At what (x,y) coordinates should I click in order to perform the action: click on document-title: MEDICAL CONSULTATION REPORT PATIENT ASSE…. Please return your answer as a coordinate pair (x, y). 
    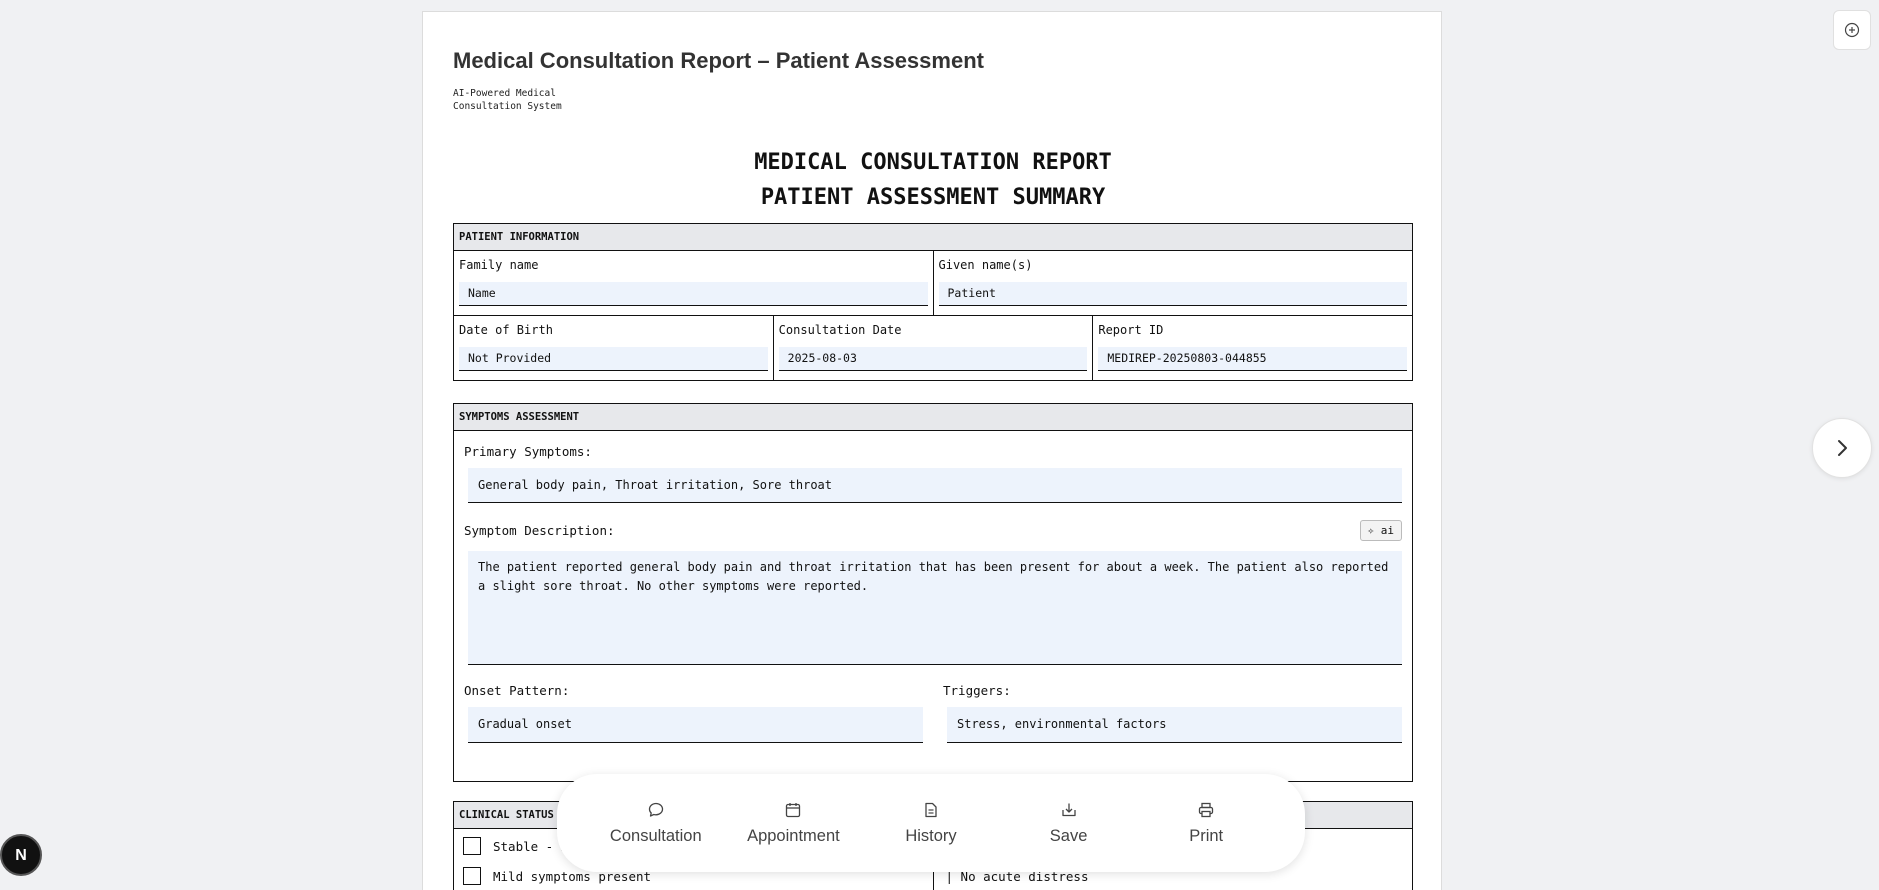
    Looking at the image, I should click on (933, 180).